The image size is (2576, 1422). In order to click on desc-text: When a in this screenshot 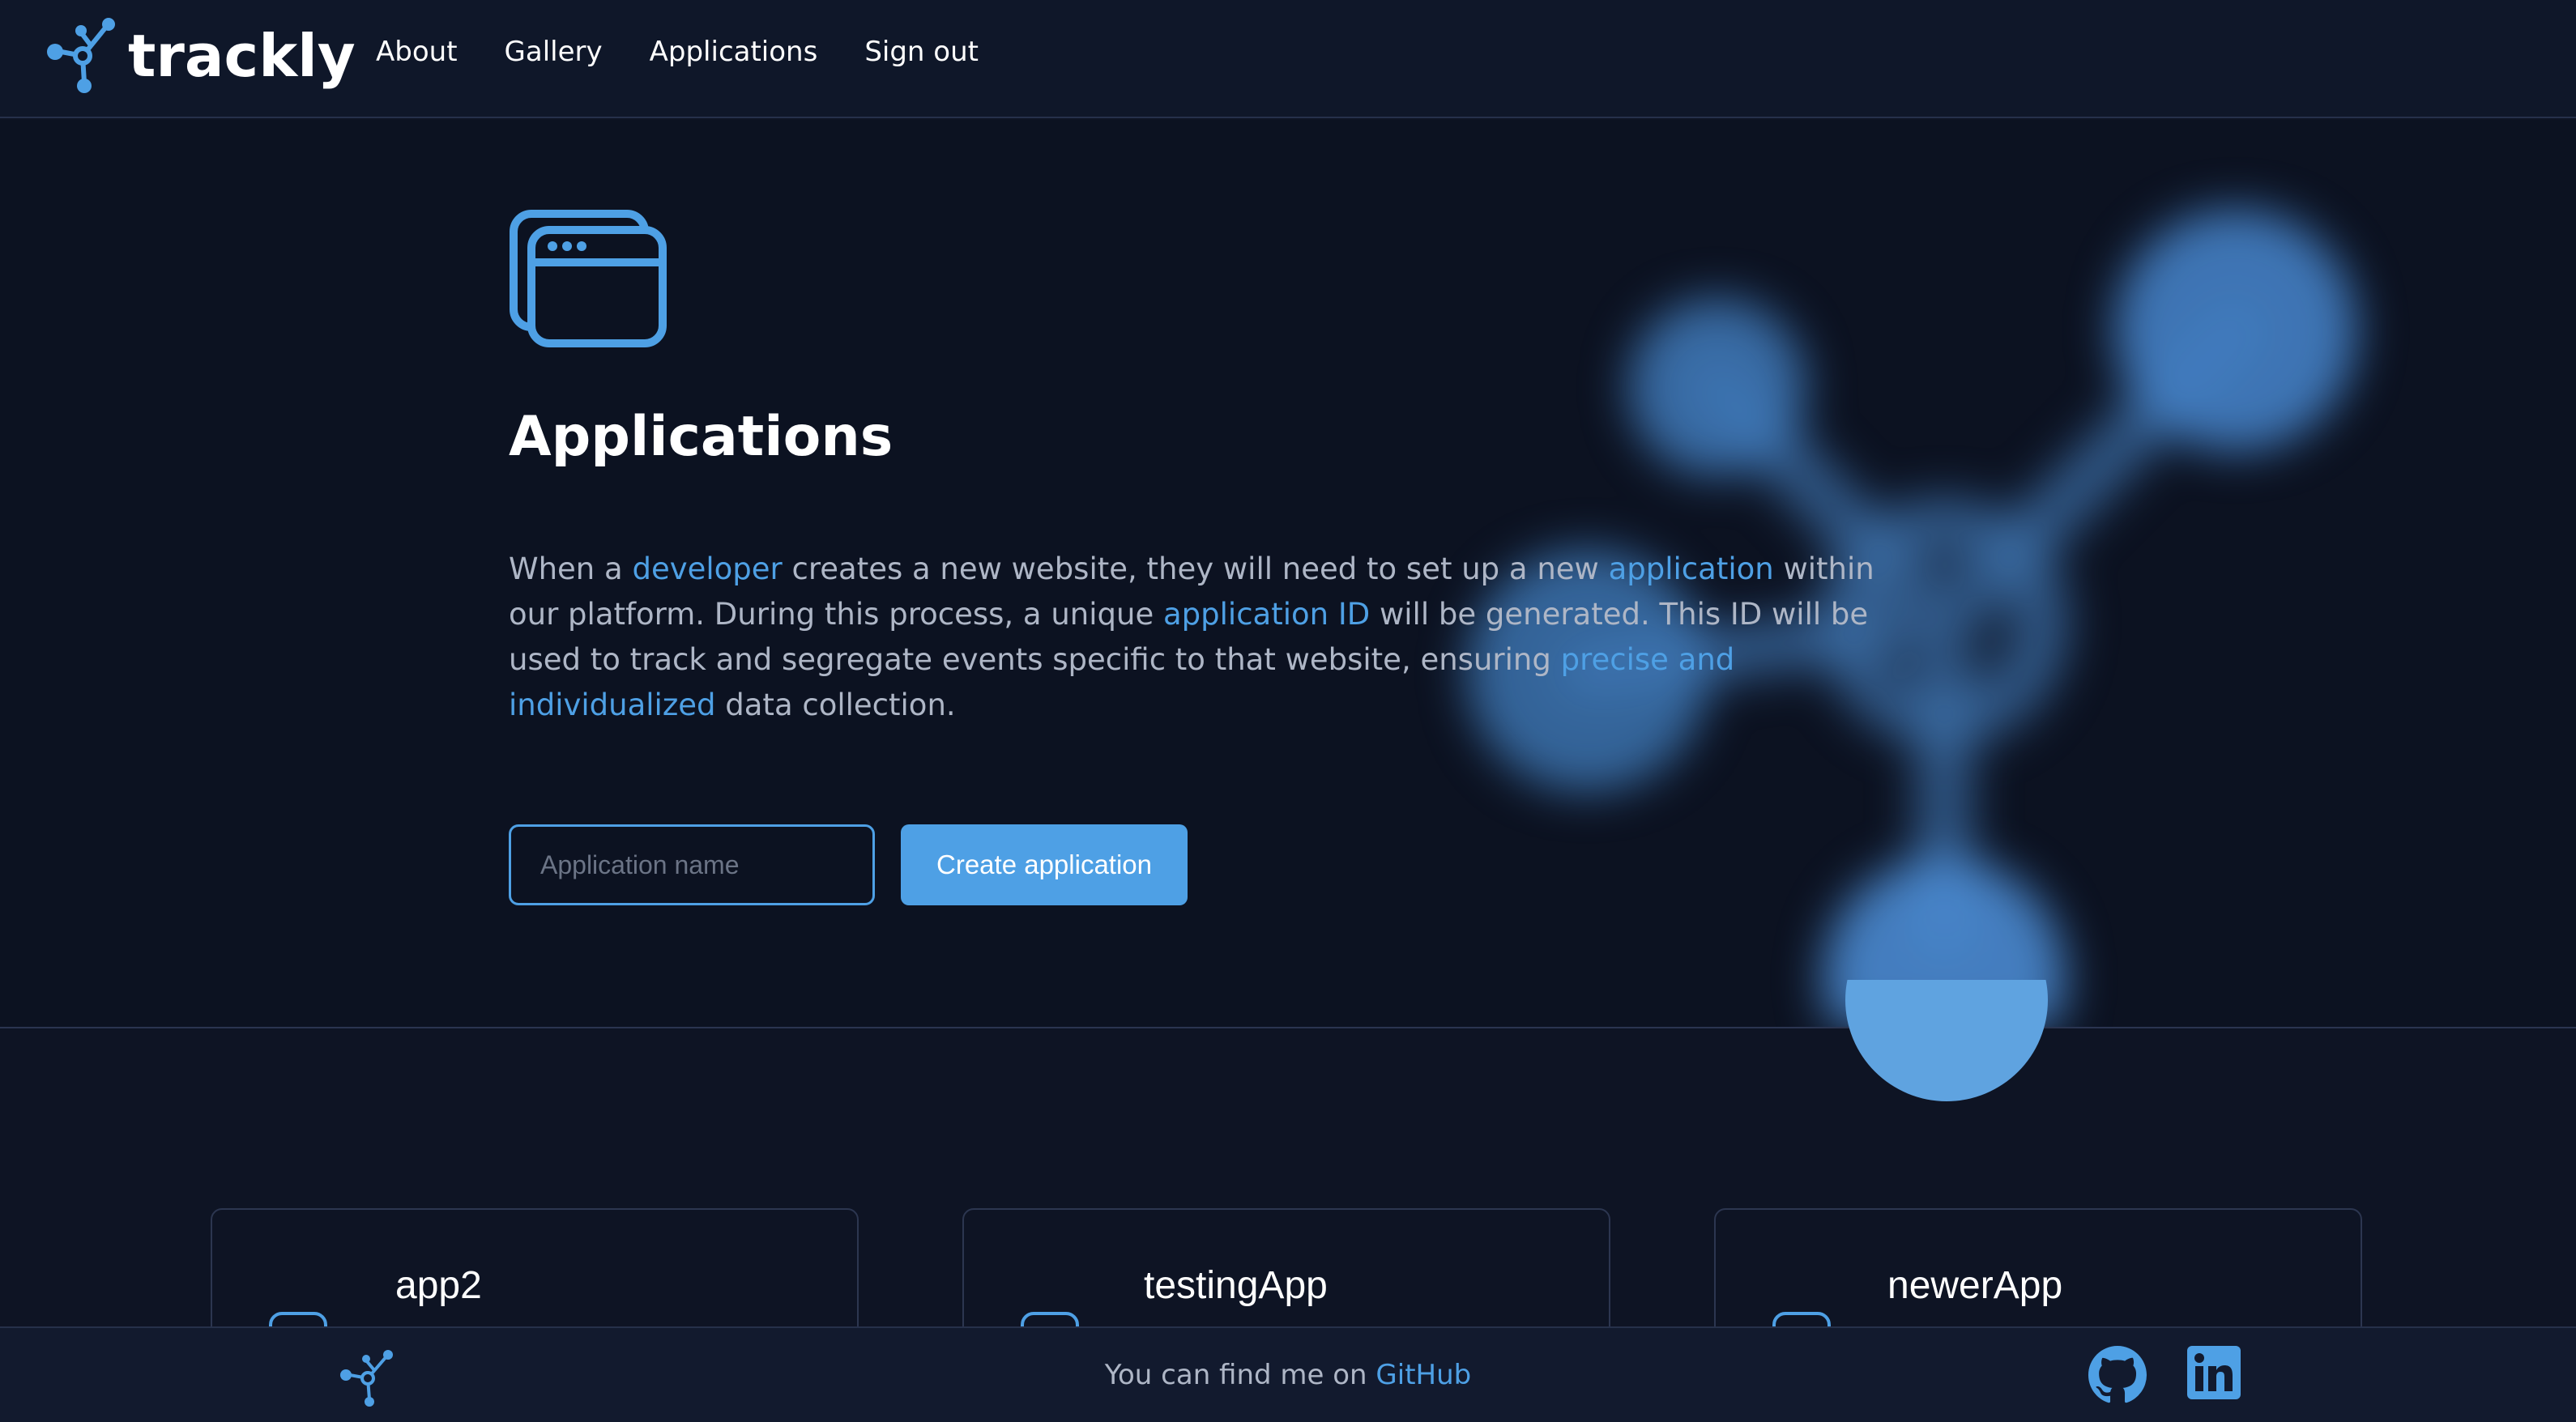, I will do `click(571, 568)`.